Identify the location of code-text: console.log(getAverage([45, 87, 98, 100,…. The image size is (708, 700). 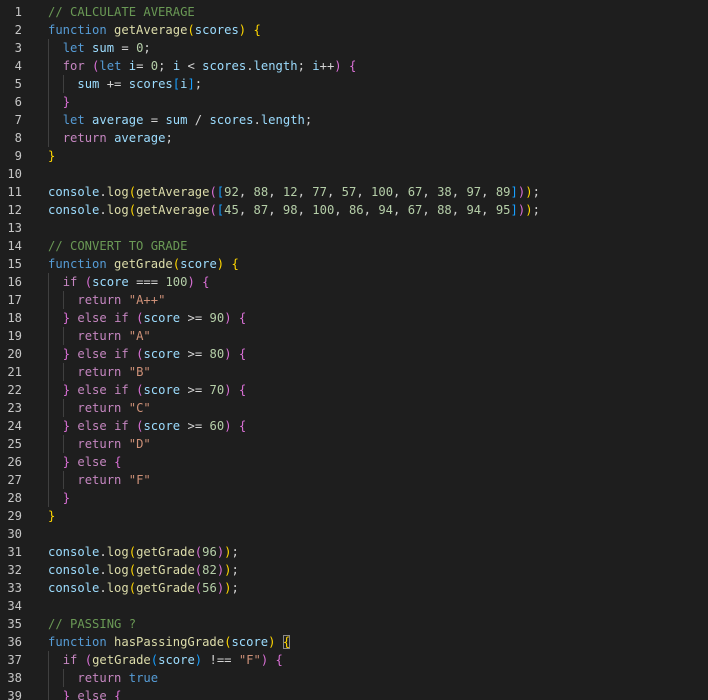
(294, 210).